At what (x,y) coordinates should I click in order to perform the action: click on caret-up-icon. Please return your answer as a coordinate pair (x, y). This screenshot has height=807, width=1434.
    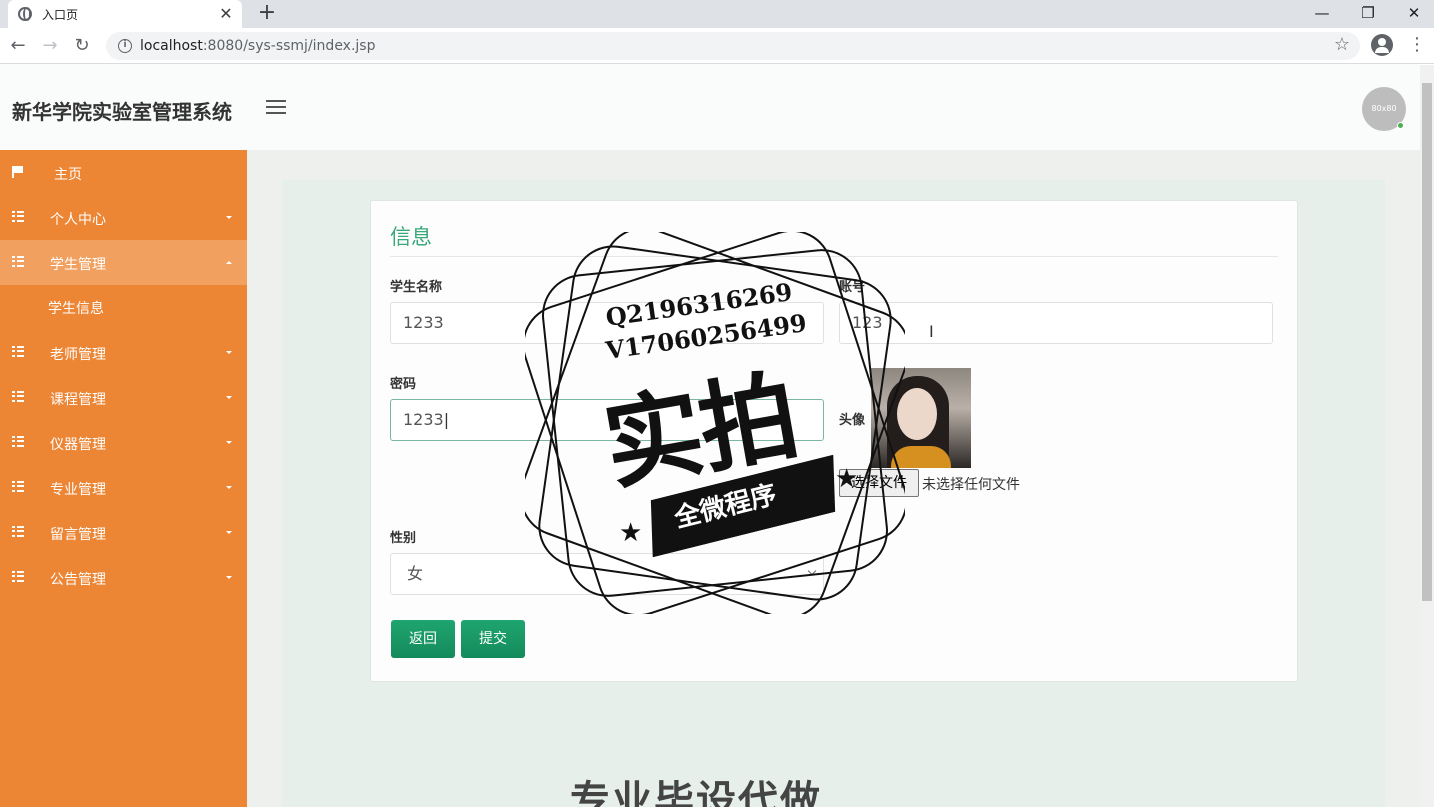
    Looking at the image, I should click on (229, 262).